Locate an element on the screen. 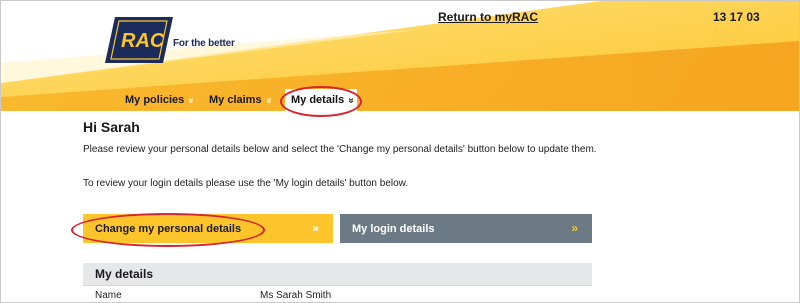 This screenshot has width=800, height=303. nav-item-my-details: My details» is located at coordinates (324, 100).